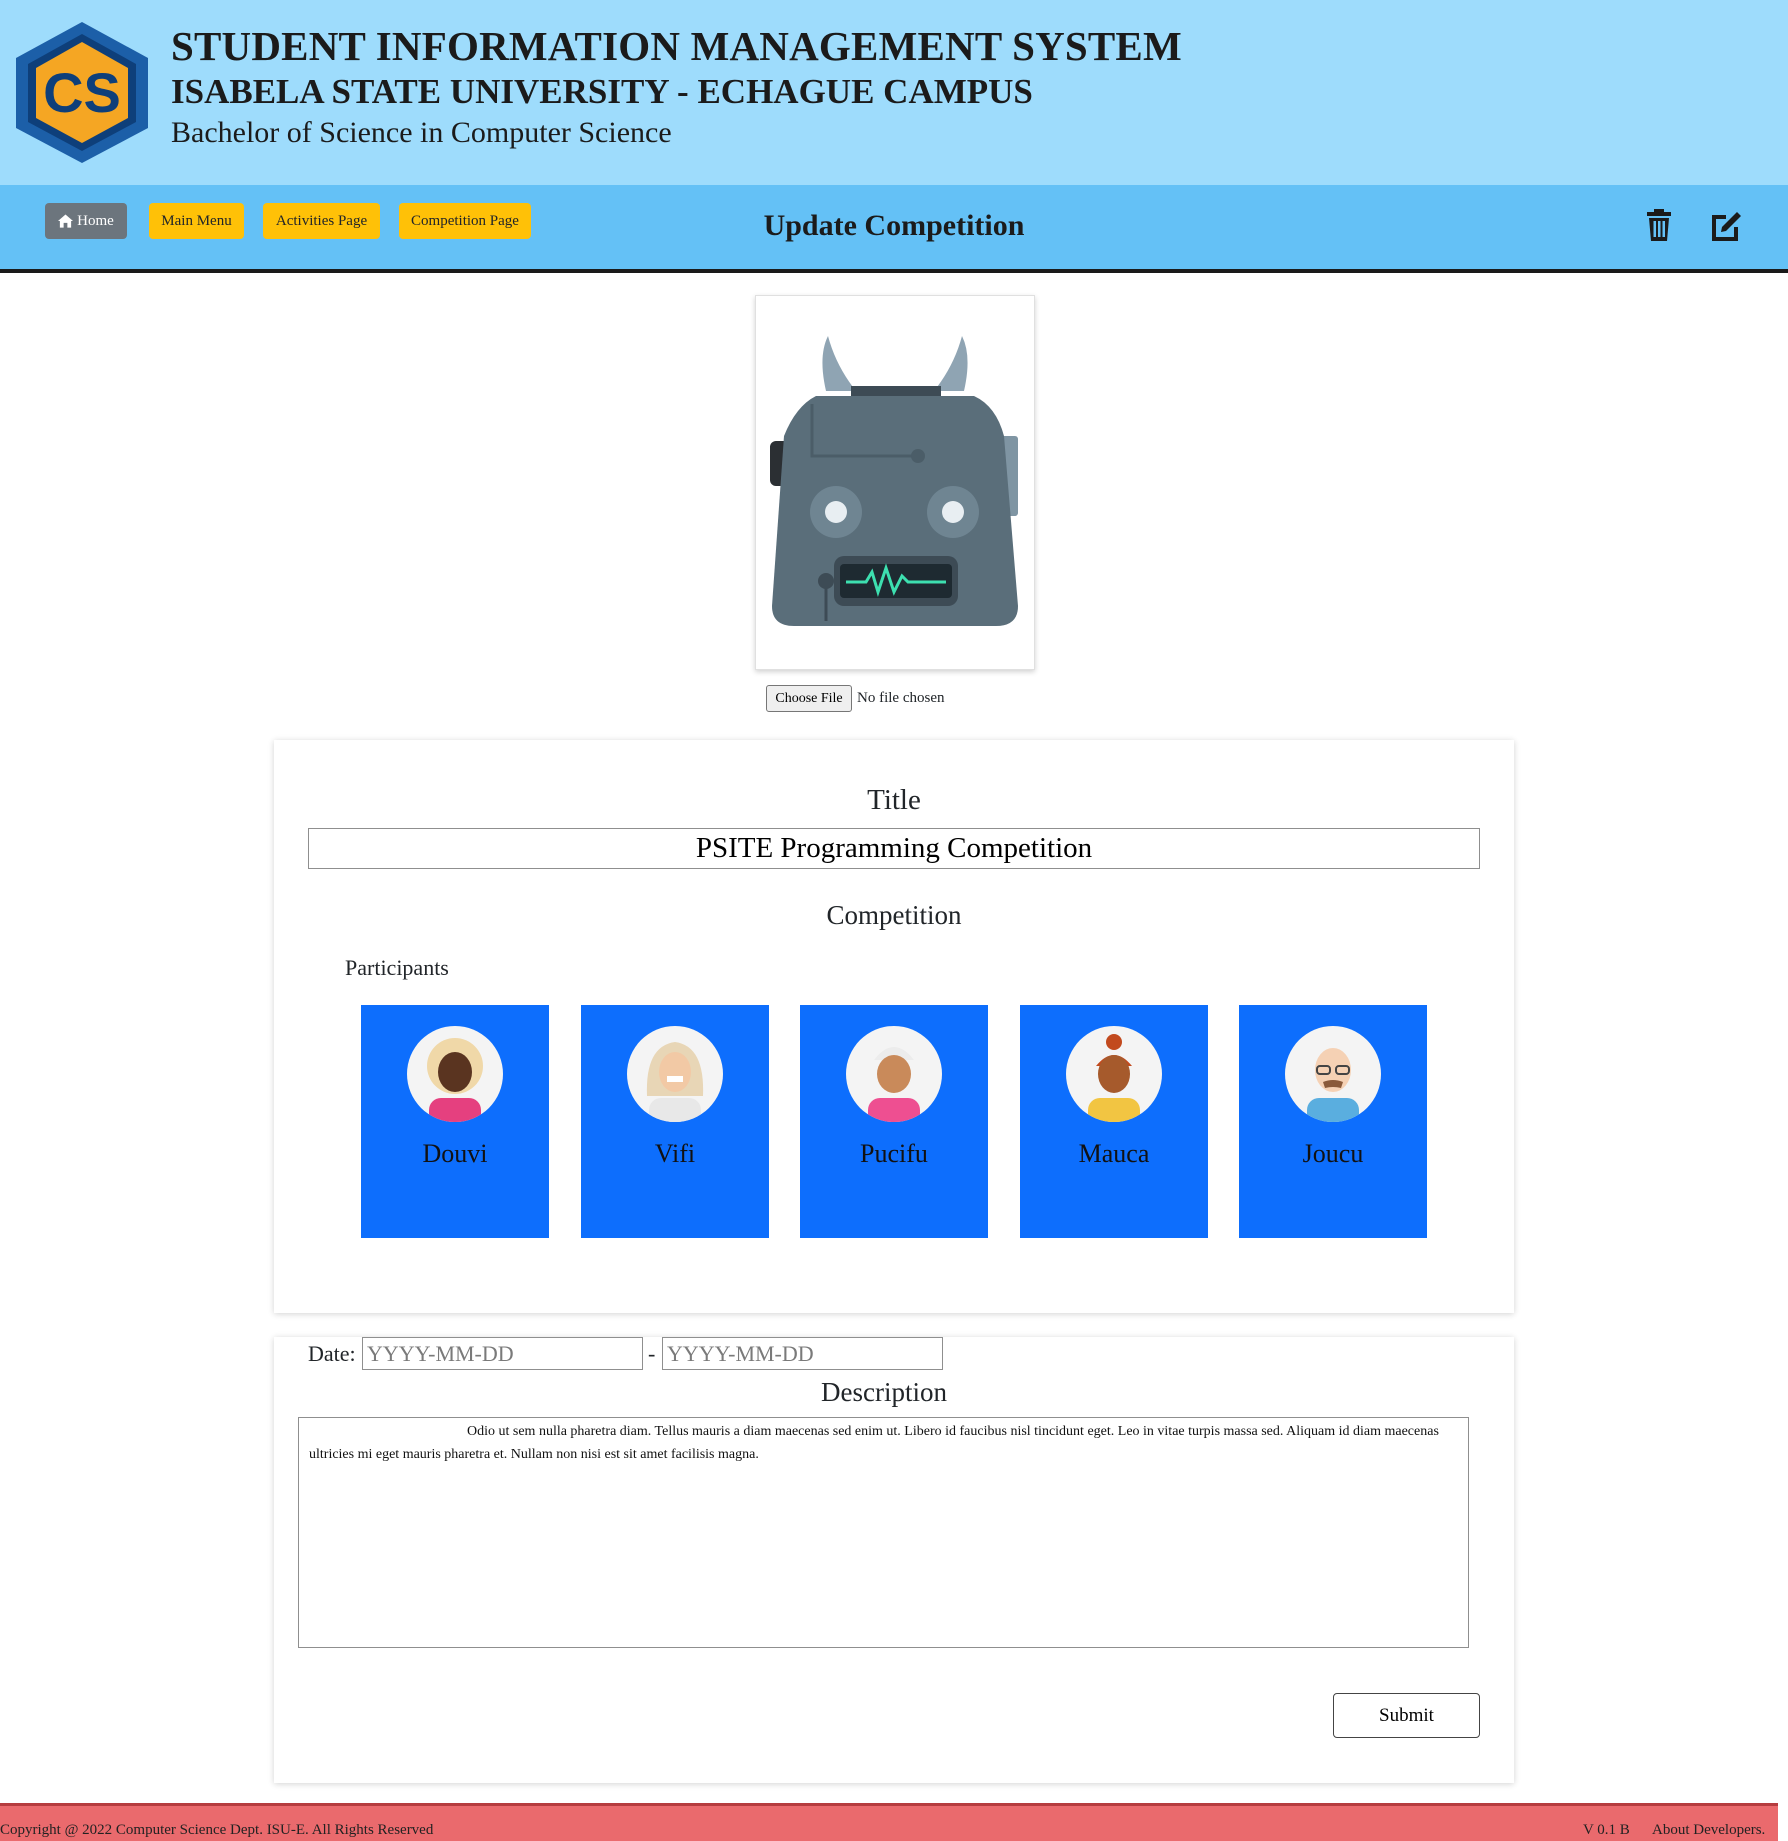  Describe the element at coordinates (809, 698) in the screenshot. I see `choose-file-button: Choose File` at that location.